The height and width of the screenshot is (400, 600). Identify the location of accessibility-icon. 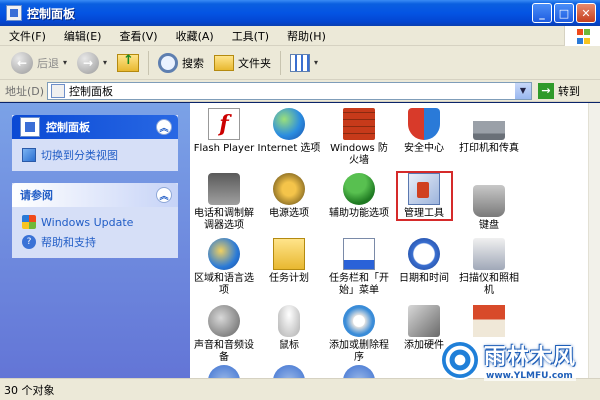
(359, 189).